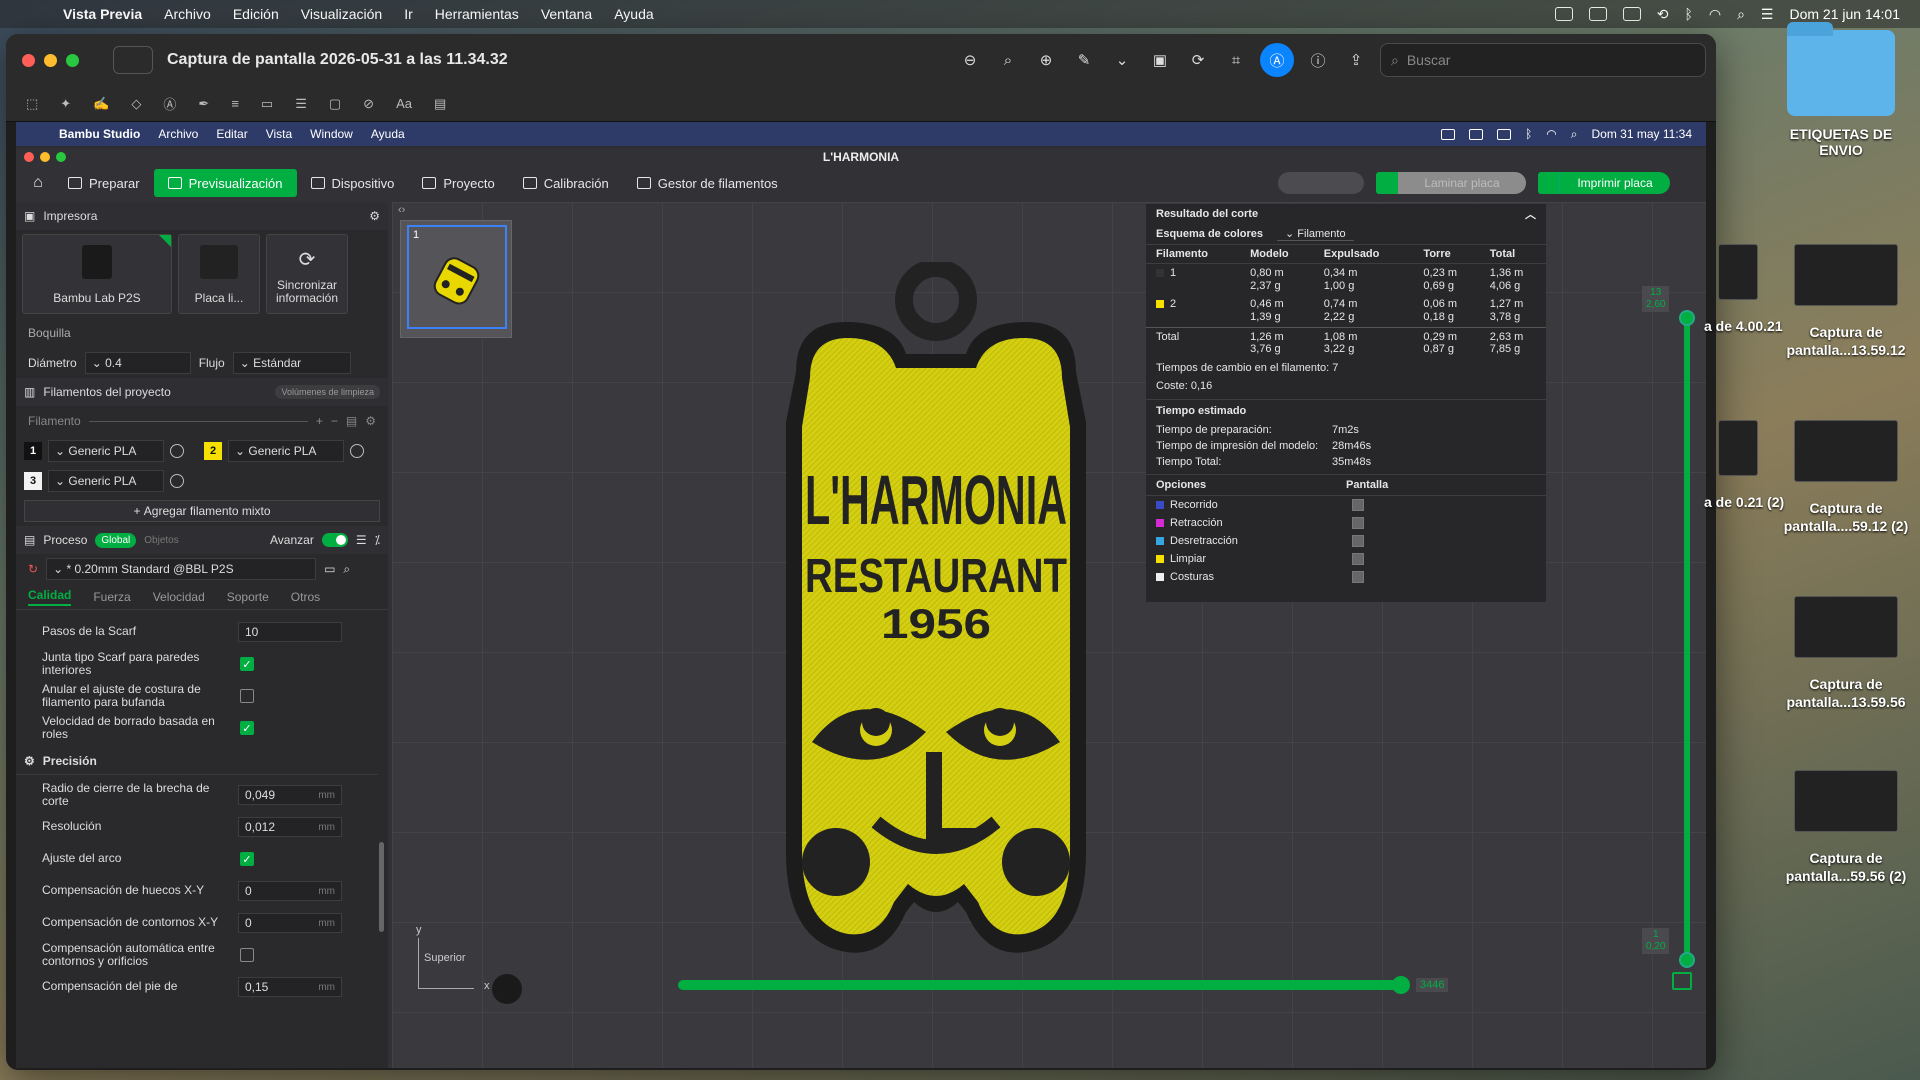 The width and height of the screenshot is (1920, 1080). Describe the element at coordinates (458, 183) in the screenshot. I see `tab-proyecto: Proyecto` at that location.